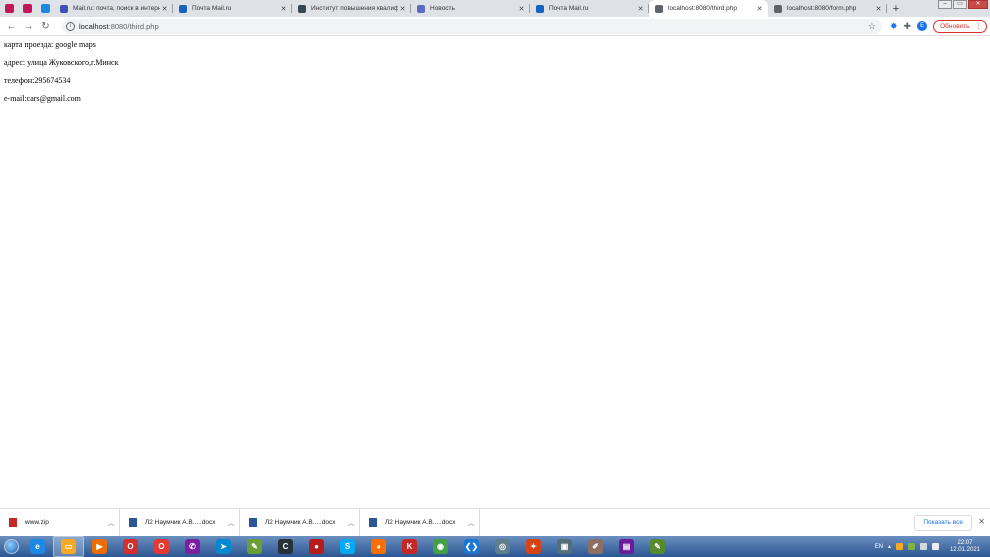 The height and width of the screenshot is (557, 990). What do you see at coordinates (964, 549) in the screenshot?
I see `clock-date: 12.01.2021` at bounding box center [964, 549].